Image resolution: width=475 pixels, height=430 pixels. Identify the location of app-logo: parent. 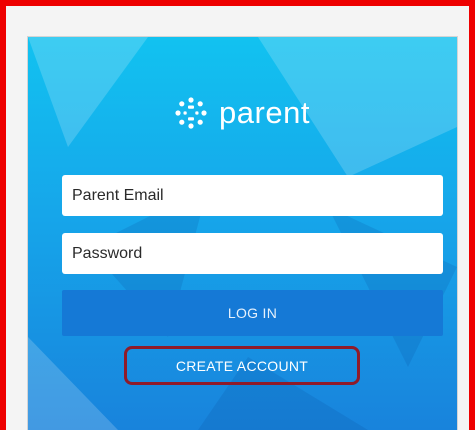
(242, 113).